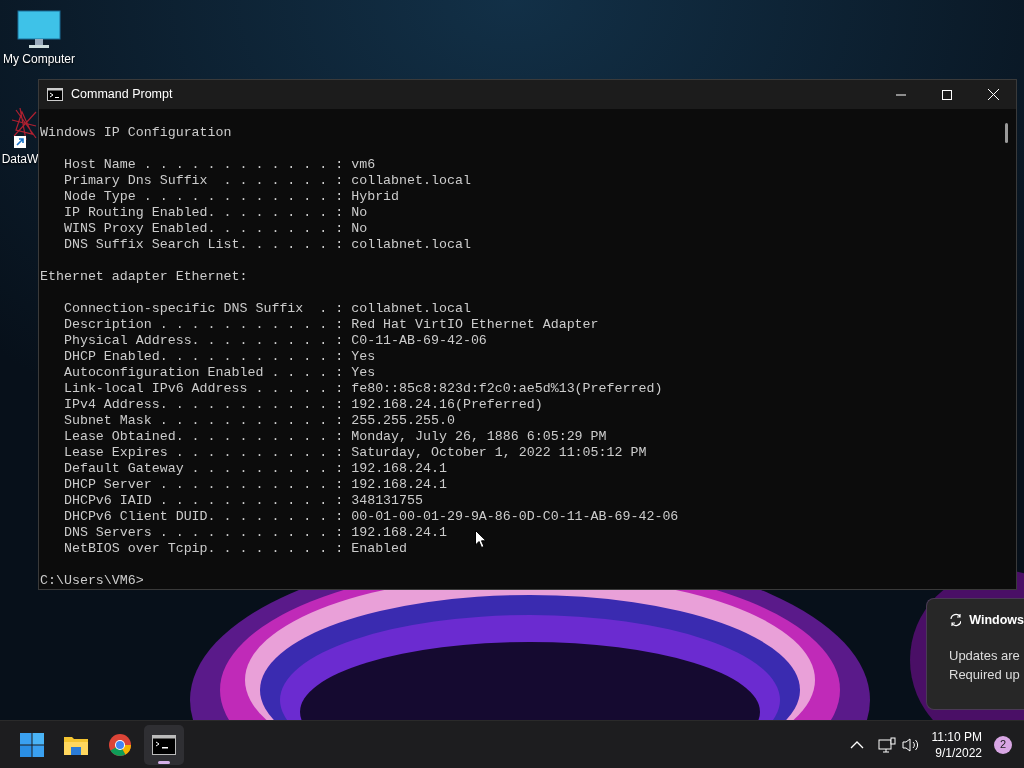  I want to click on console-line: DHCP Server . . . . . . . . . . . : 192.168.24.1, so click(255, 485).